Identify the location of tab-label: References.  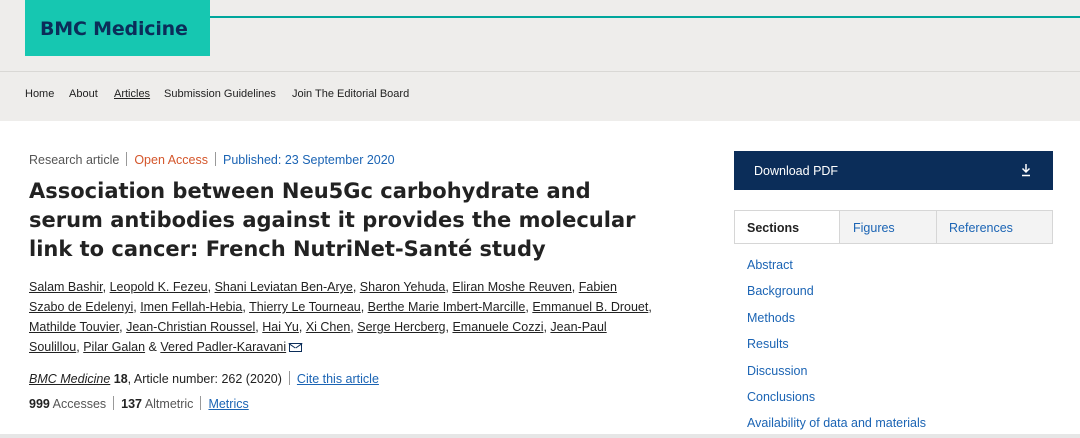
(981, 228).